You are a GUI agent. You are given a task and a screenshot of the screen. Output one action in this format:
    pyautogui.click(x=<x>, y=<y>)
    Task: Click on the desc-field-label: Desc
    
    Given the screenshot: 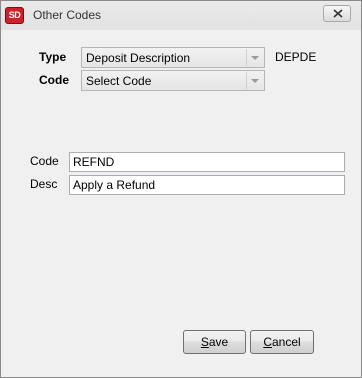 What is the action you would take?
    pyautogui.click(x=44, y=184)
    